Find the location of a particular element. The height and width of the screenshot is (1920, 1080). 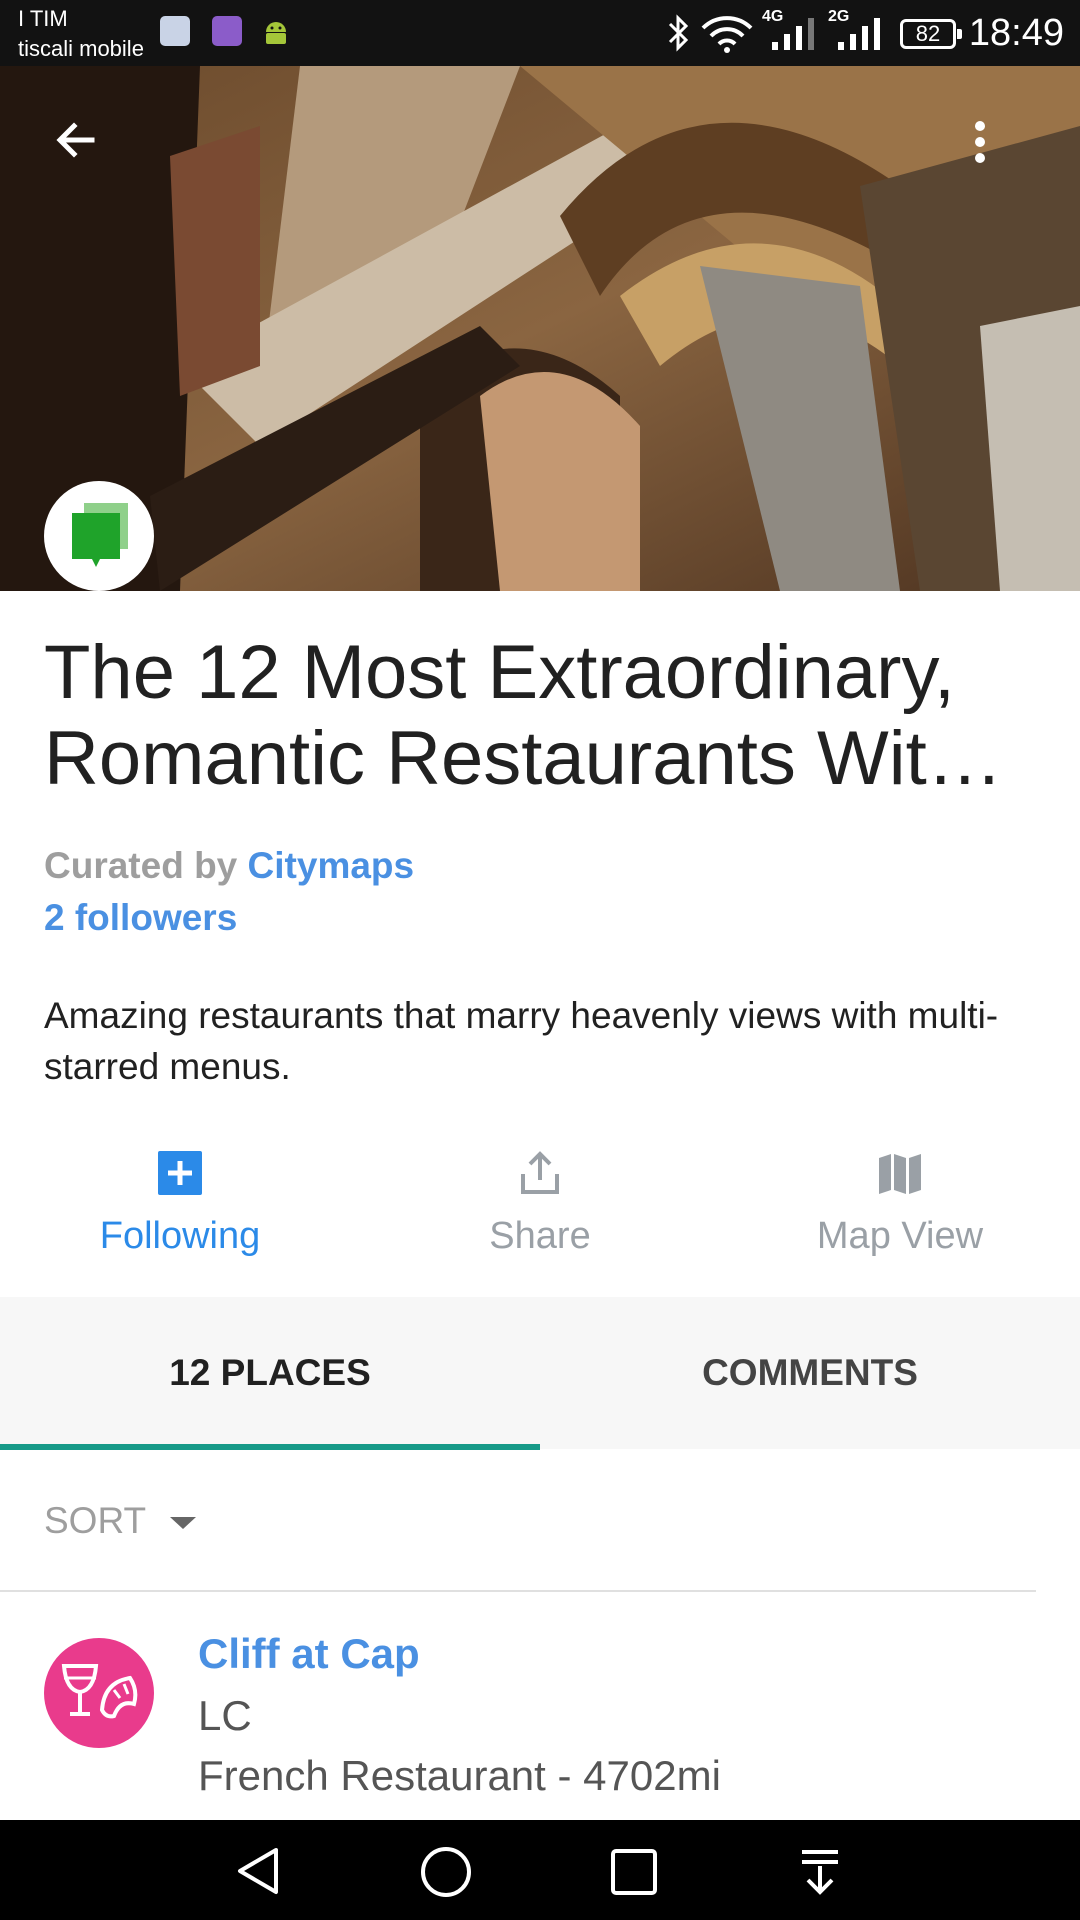

following-button: Following is located at coordinates (180, 1204).